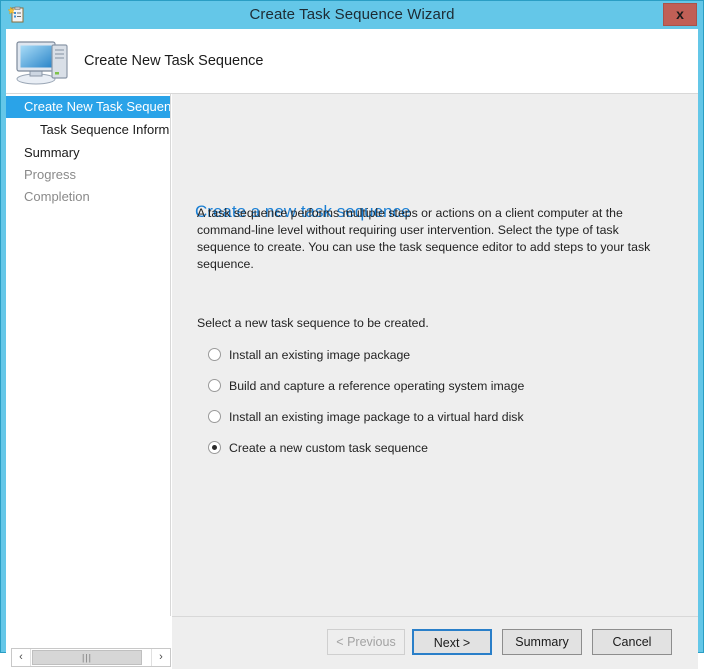 This screenshot has width=704, height=669. I want to click on sidebar-item-task-sequence-information: Task Sequence Informati, so click(88, 130).